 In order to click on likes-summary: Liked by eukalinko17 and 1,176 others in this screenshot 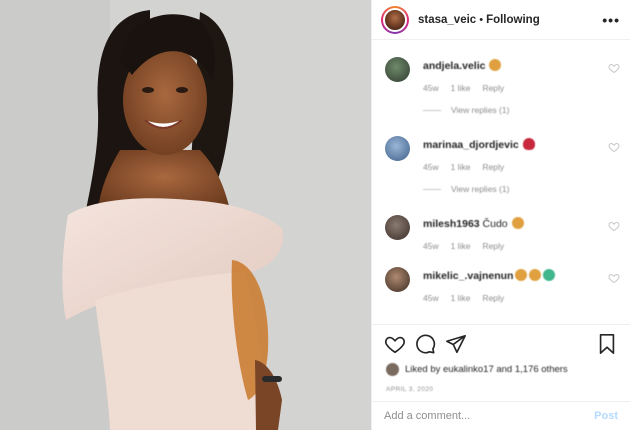, I will do `click(477, 369)`.